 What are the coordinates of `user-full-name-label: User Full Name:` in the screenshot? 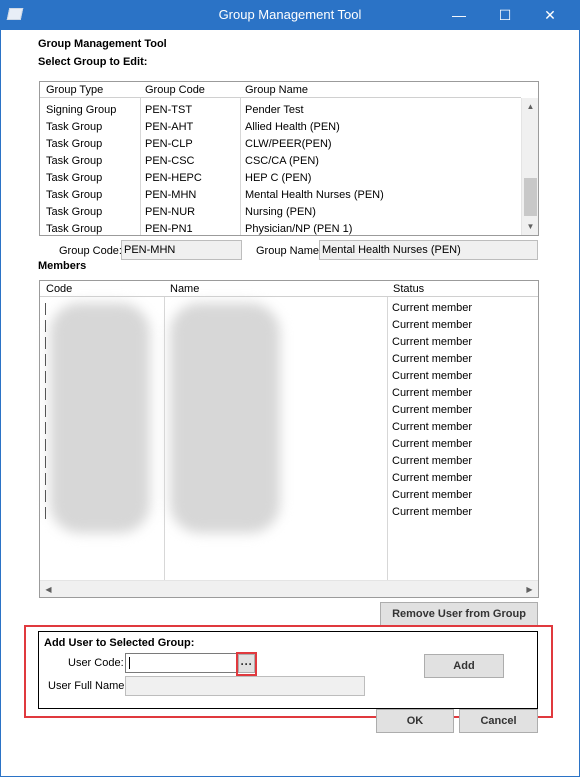 It's located at (88, 686).